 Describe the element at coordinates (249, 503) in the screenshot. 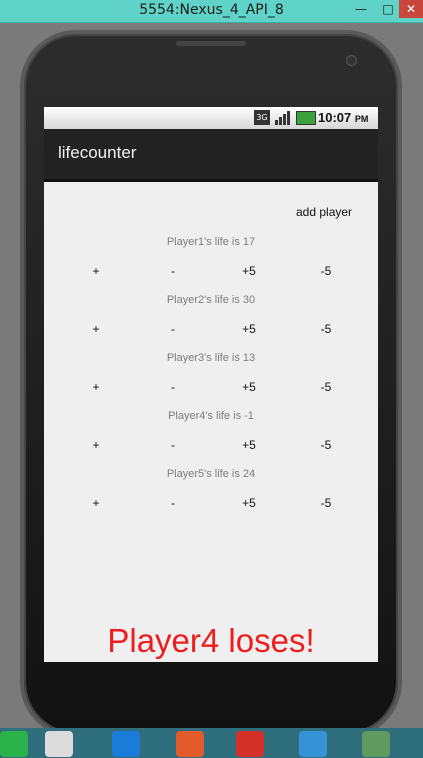

I see `player-5-plus5-button: +5` at that location.